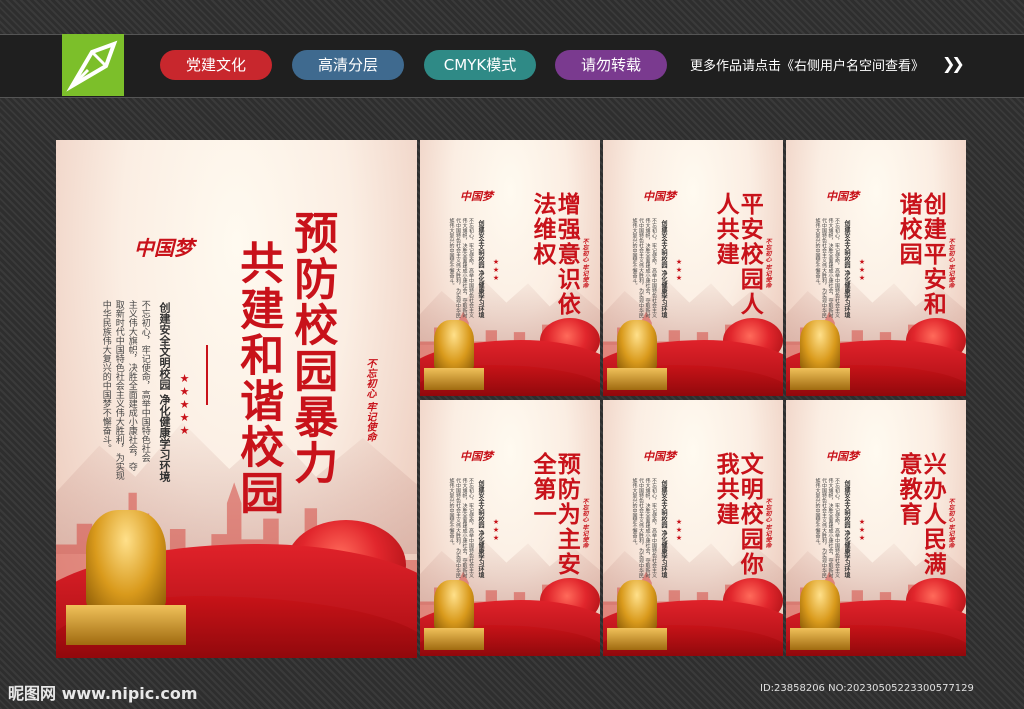 The image size is (1024, 709). I want to click on small-poster-title: 创建平安和谐校园, so click(921, 254).